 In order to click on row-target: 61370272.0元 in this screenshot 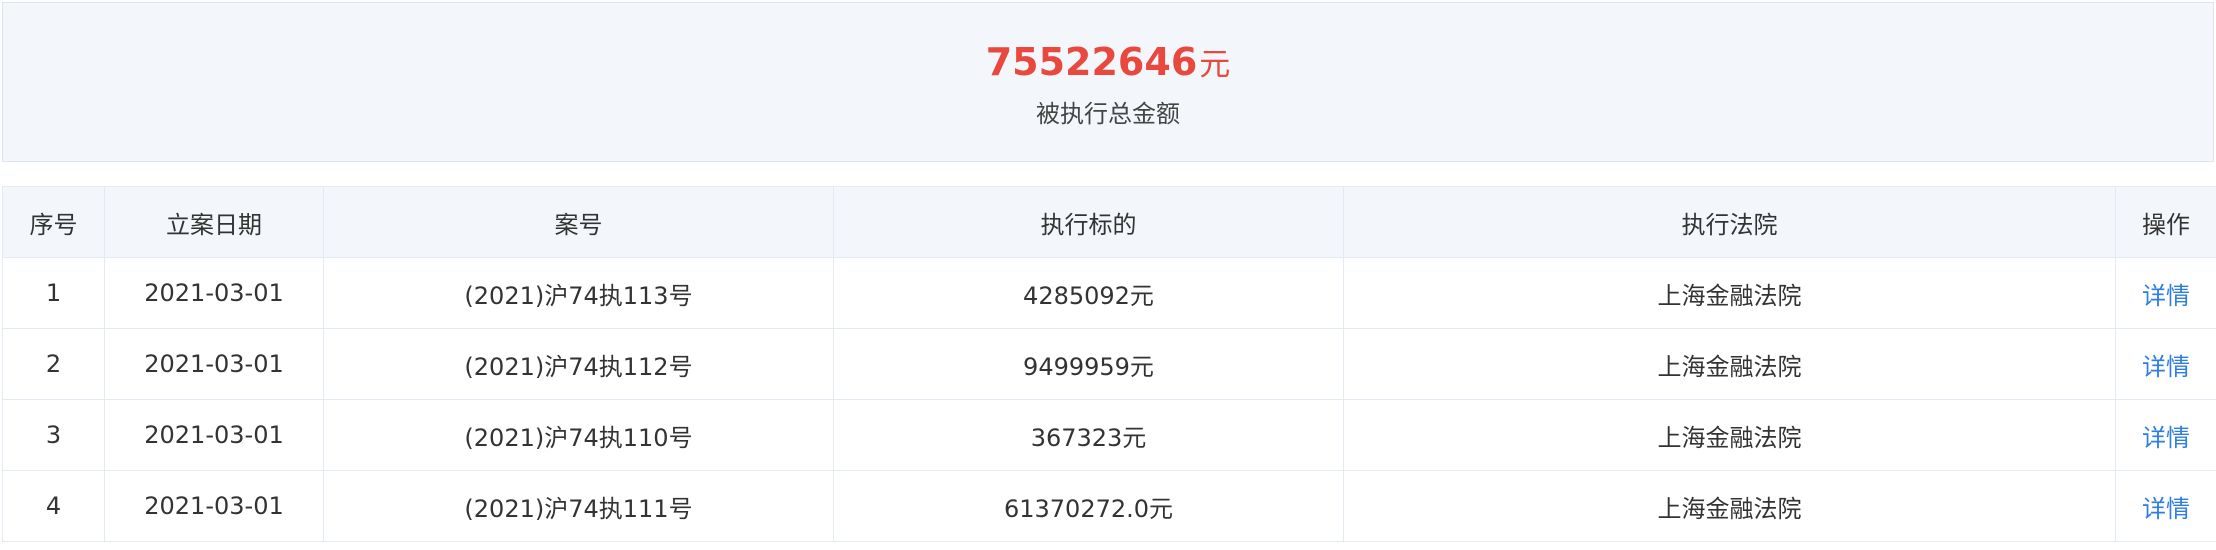, I will do `click(1088, 506)`.